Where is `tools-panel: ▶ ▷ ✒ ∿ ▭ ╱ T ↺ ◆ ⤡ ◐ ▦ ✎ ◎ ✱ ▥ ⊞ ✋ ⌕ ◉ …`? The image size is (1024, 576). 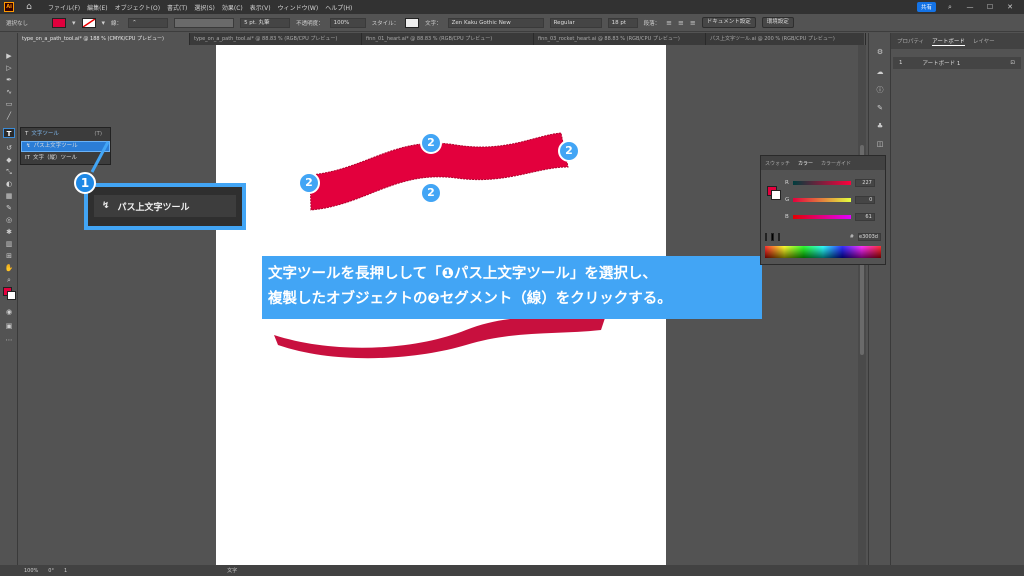
tools-panel: ▶ ▷ ✒ ∿ ▭ ╱ T ↺ ◆ ⤡ ◐ ▦ ✎ ◎ ✱ ▥ ⊞ ✋ ⌕ ◉ … is located at coordinates (9, 299).